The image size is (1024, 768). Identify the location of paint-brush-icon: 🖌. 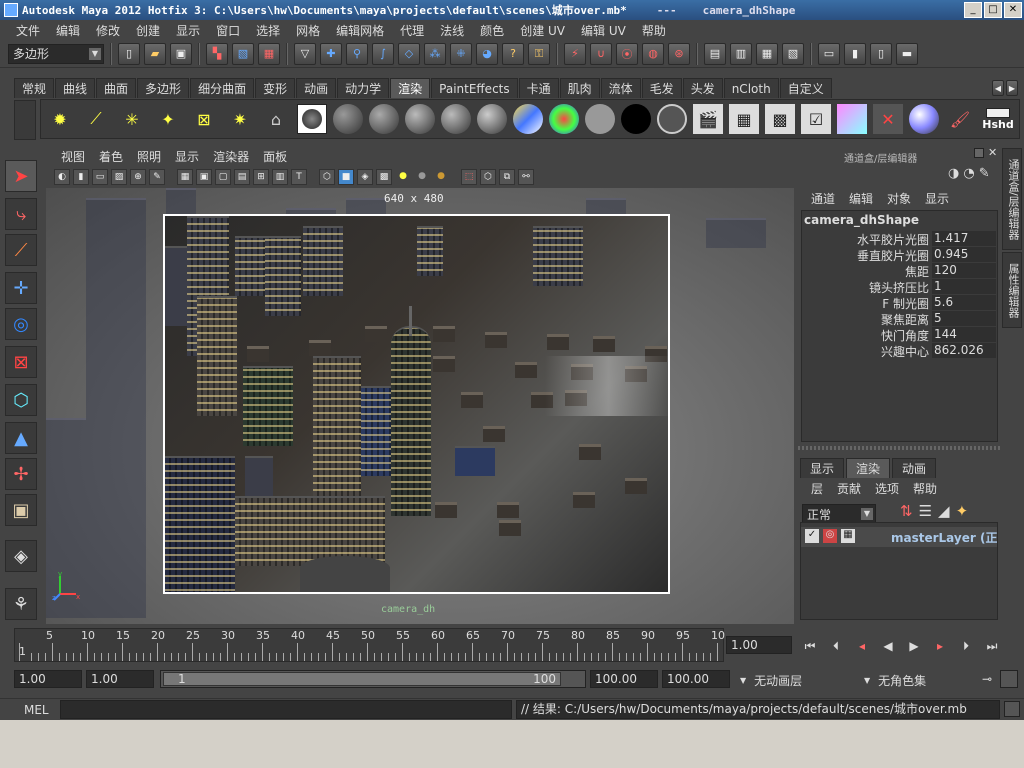
(960, 119).